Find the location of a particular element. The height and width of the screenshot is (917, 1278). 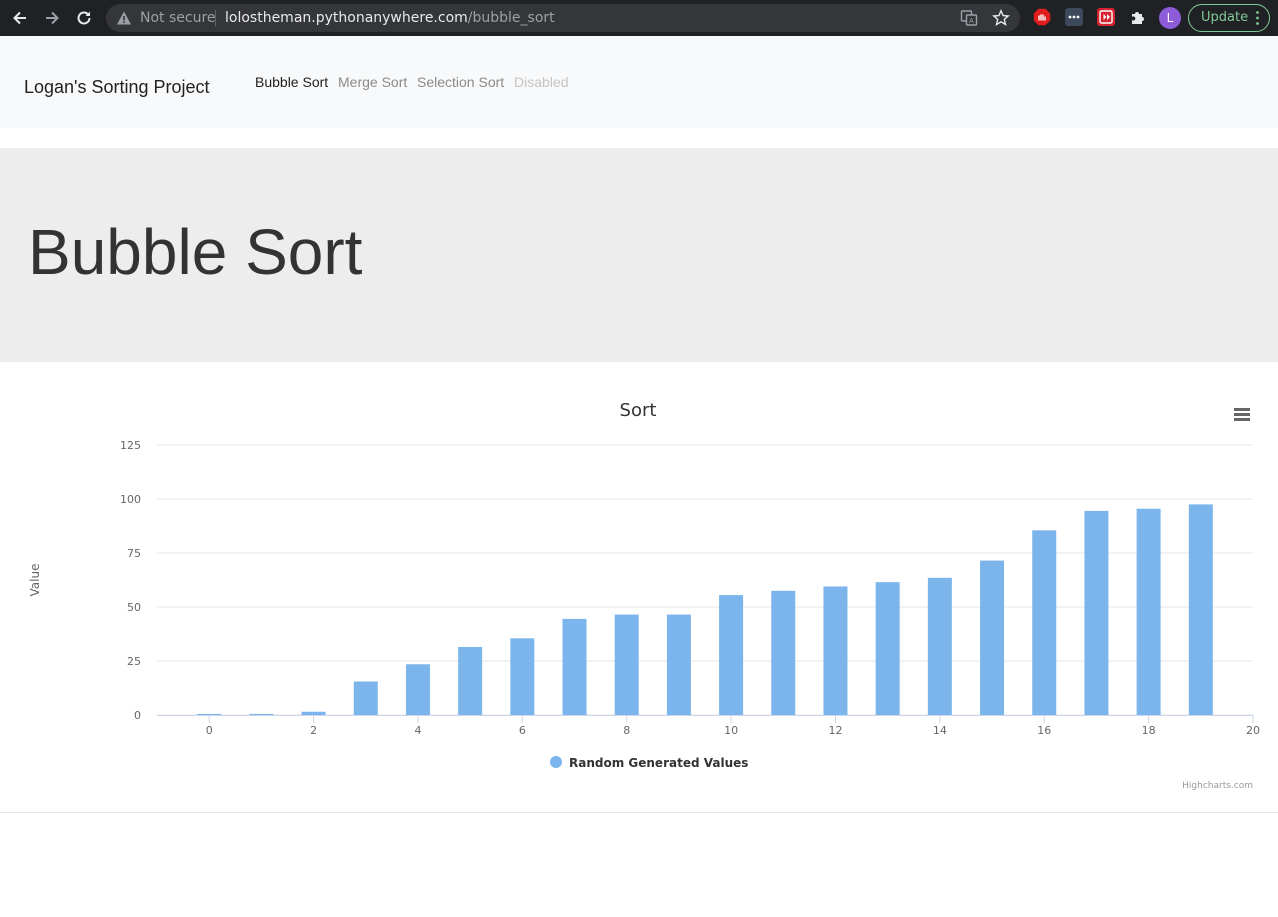

x-tick-label: 16 is located at coordinates (1044, 730).